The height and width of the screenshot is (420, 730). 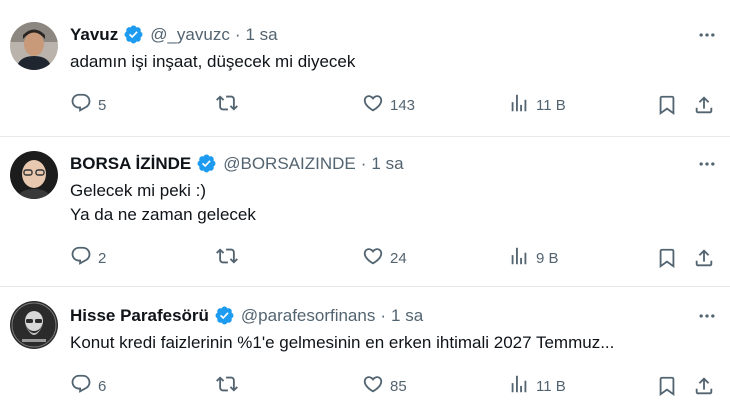 I want to click on like-count: 143, so click(x=403, y=105).